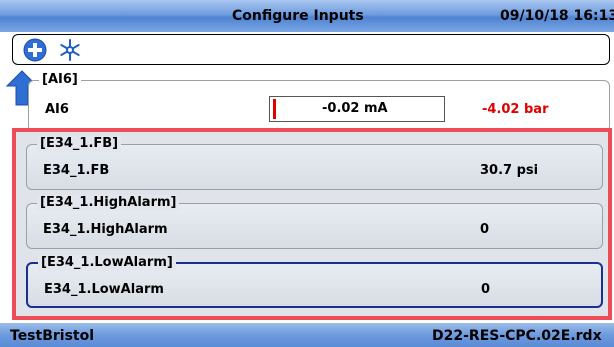 The image size is (614, 347). What do you see at coordinates (105, 229) in the screenshot?
I see `input-name: E34_1.HighAlarm` at bounding box center [105, 229].